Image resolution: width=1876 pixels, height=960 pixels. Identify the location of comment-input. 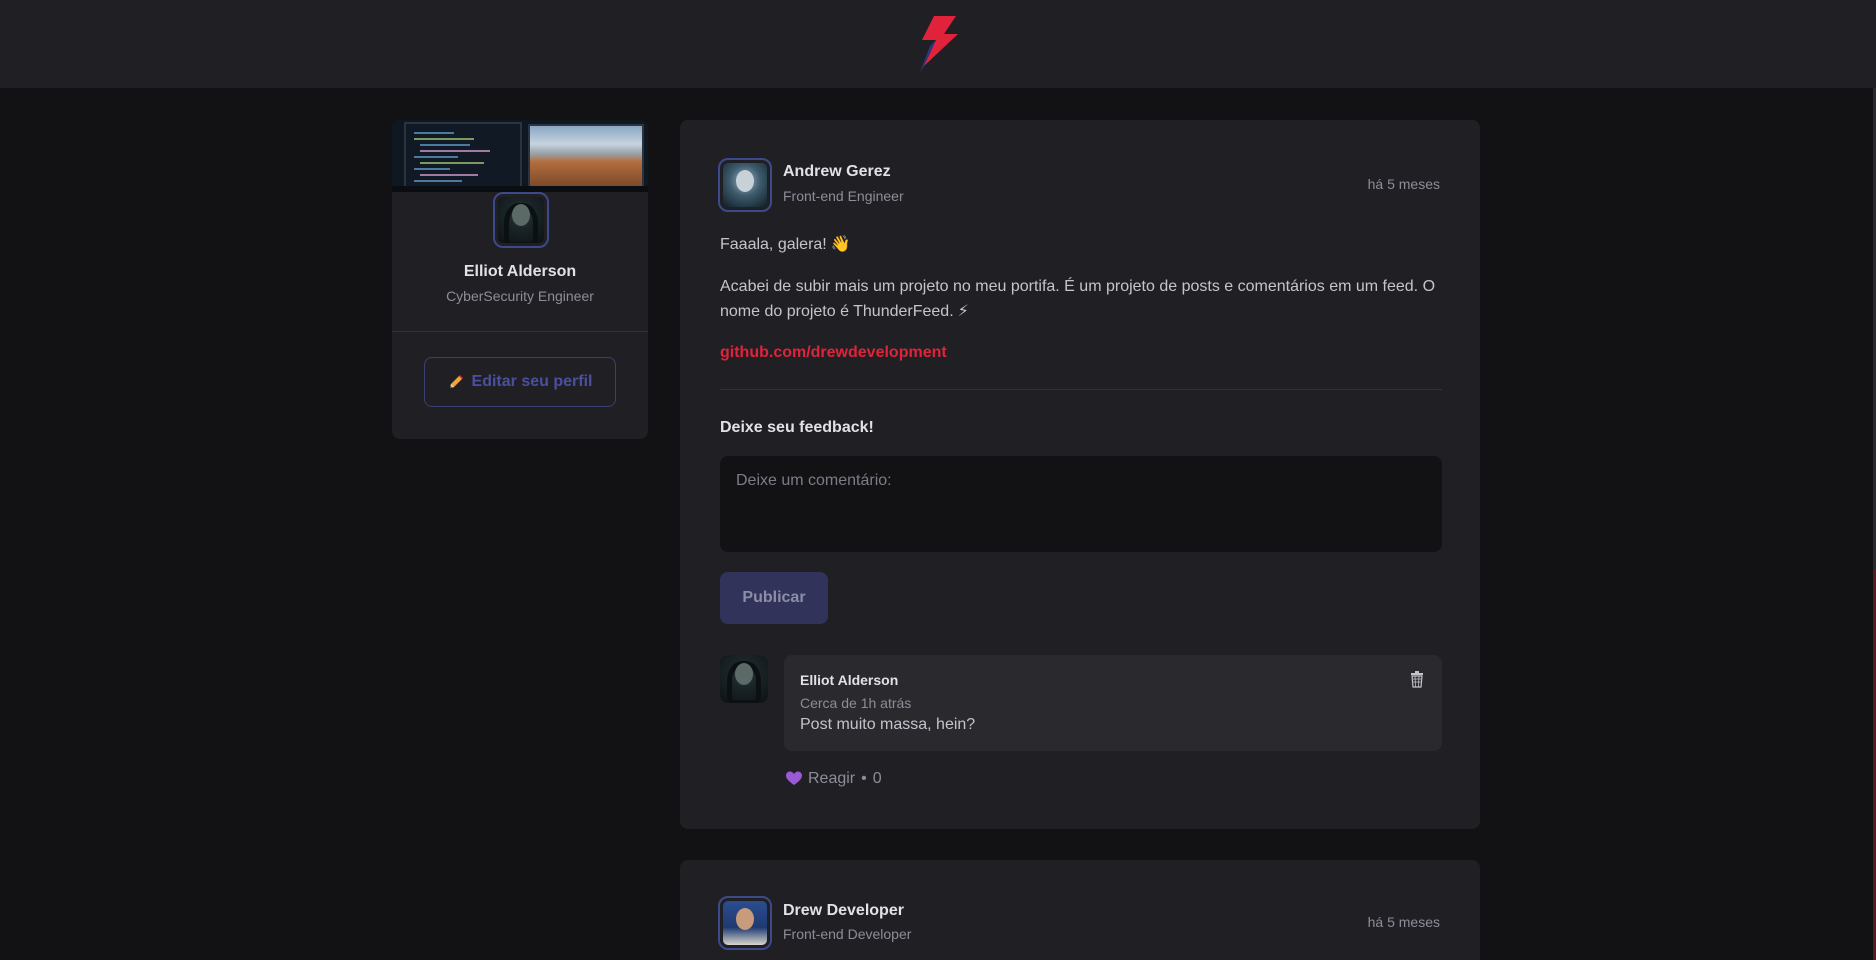
(1081, 504).